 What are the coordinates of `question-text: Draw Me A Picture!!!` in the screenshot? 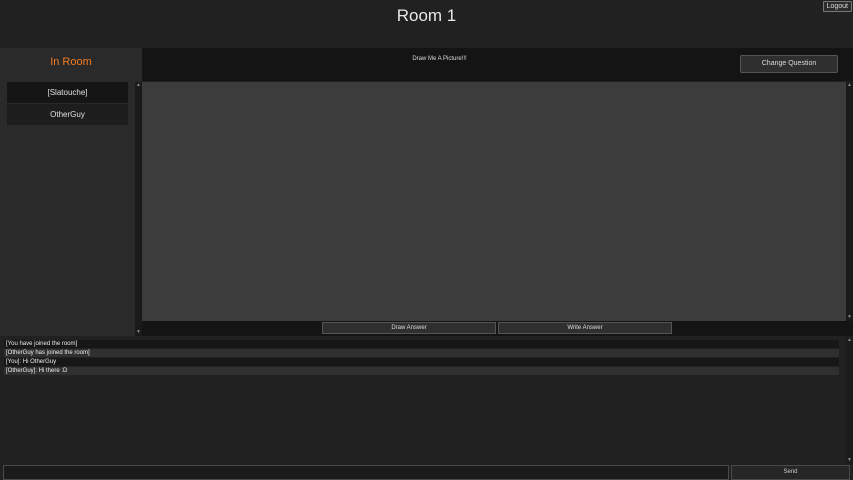 It's located at (439, 59).